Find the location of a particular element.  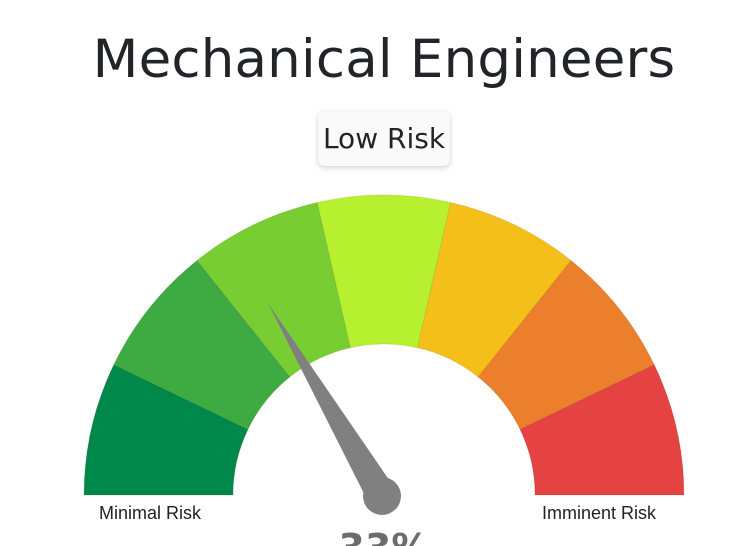

needle-hub is located at coordinates (382, 496).